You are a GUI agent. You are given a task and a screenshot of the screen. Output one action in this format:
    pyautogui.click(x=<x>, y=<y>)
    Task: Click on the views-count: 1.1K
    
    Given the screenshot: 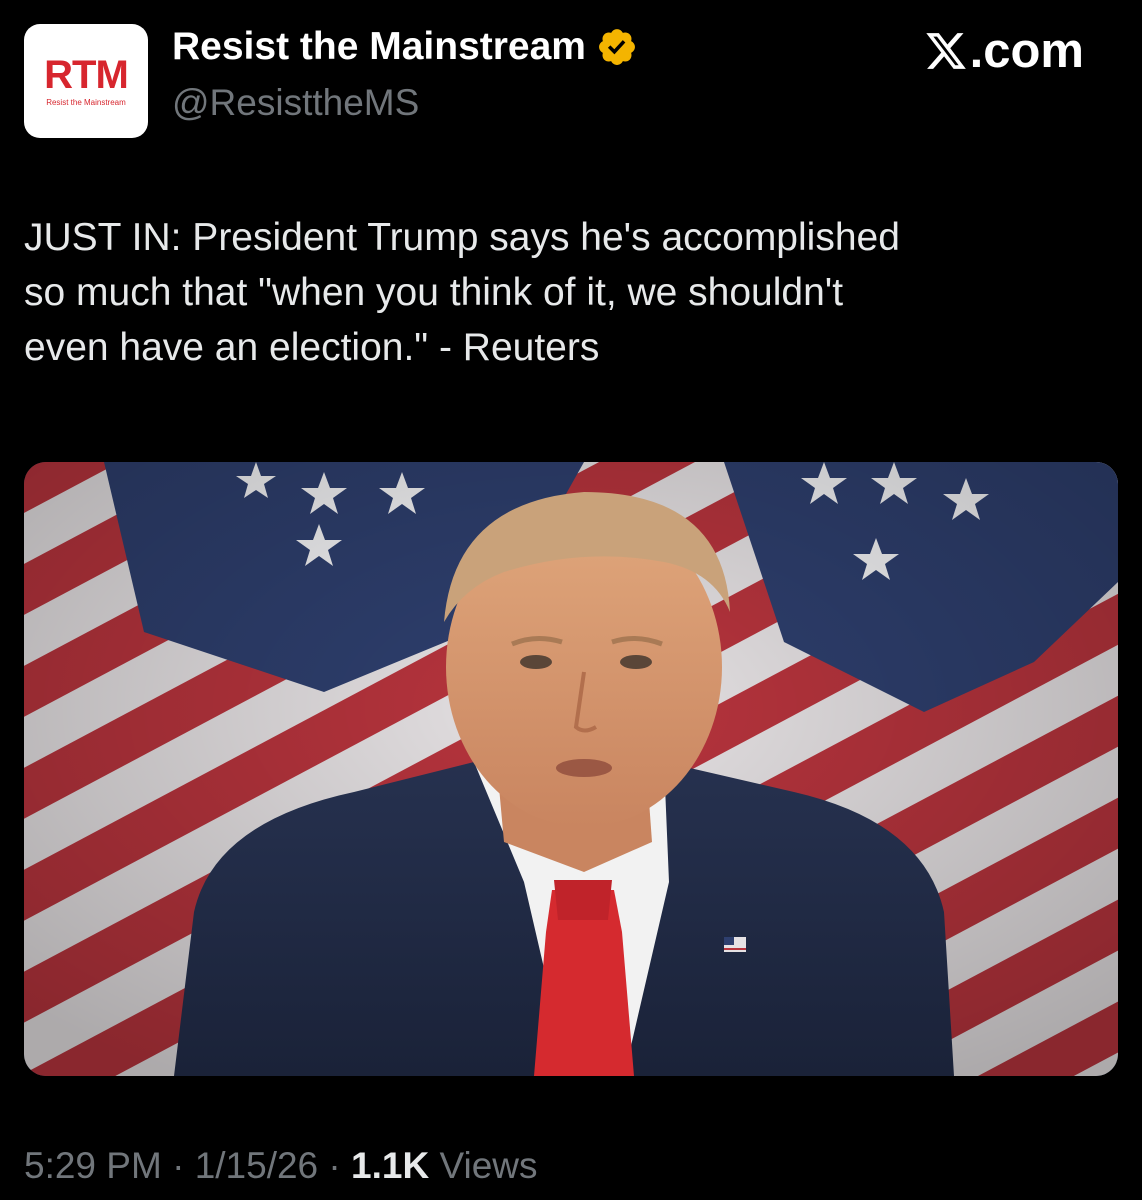 What is the action you would take?
    pyautogui.click(x=390, y=1165)
    